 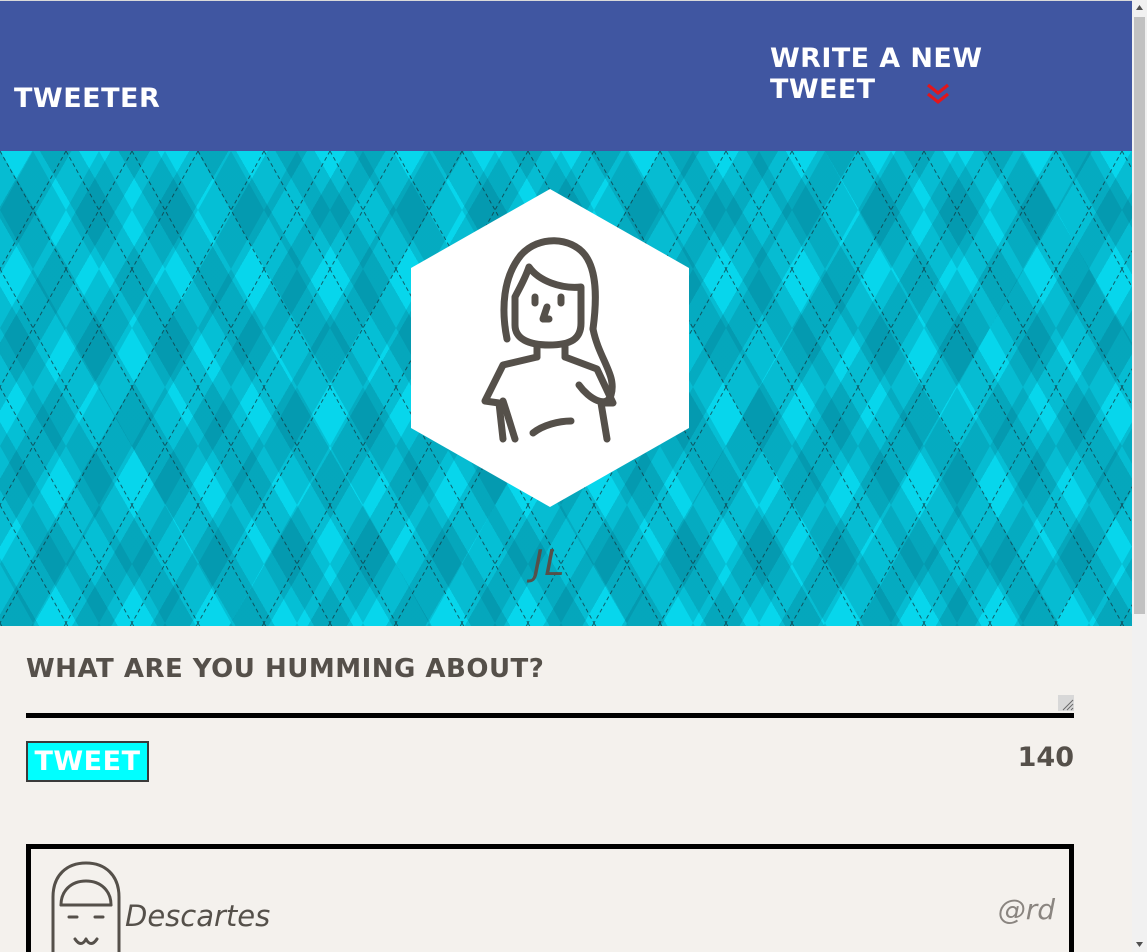 I want to click on tweet-textarea-wrap, so click(x=550, y=683).